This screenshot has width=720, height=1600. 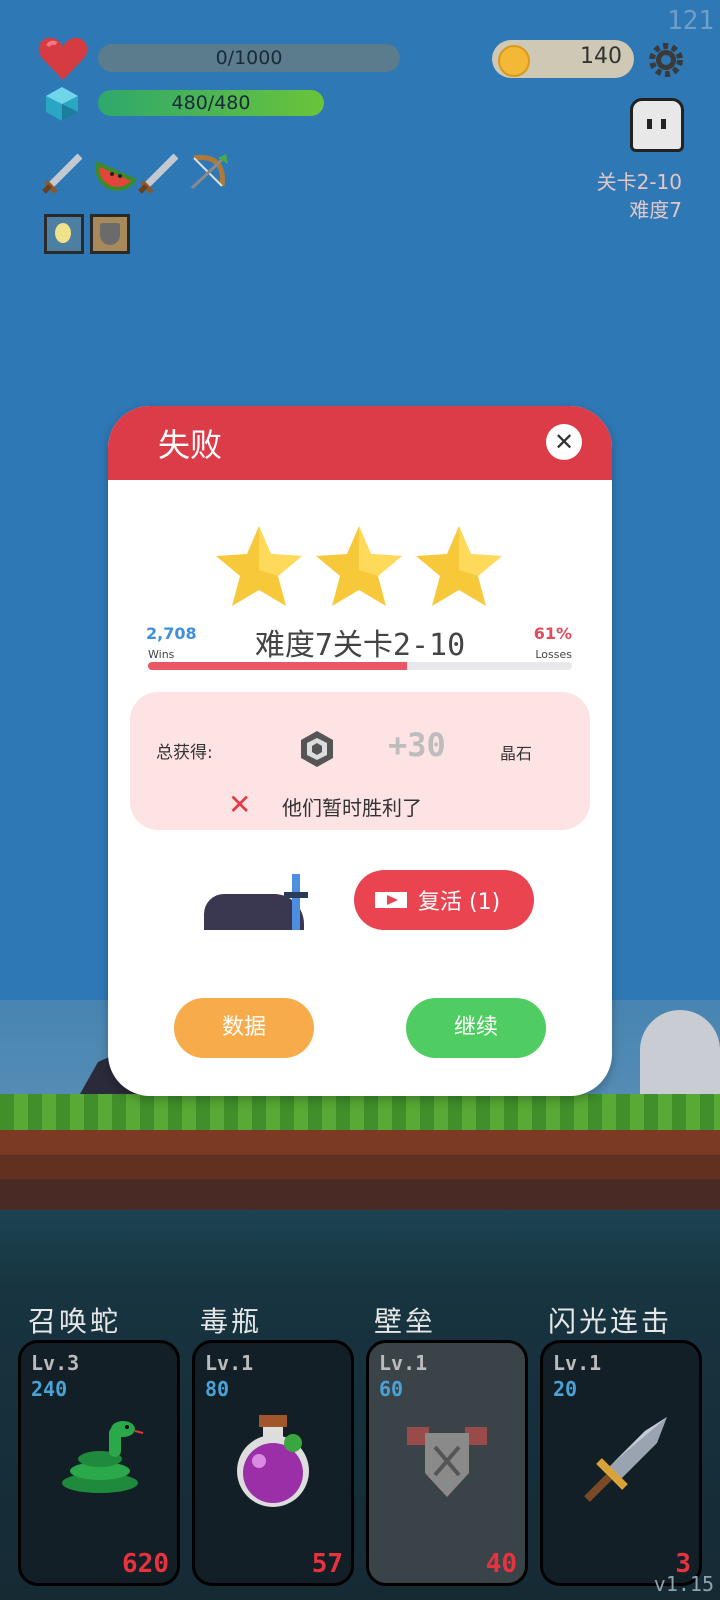 I want to click on close-icon: ✕, so click(x=564, y=442).